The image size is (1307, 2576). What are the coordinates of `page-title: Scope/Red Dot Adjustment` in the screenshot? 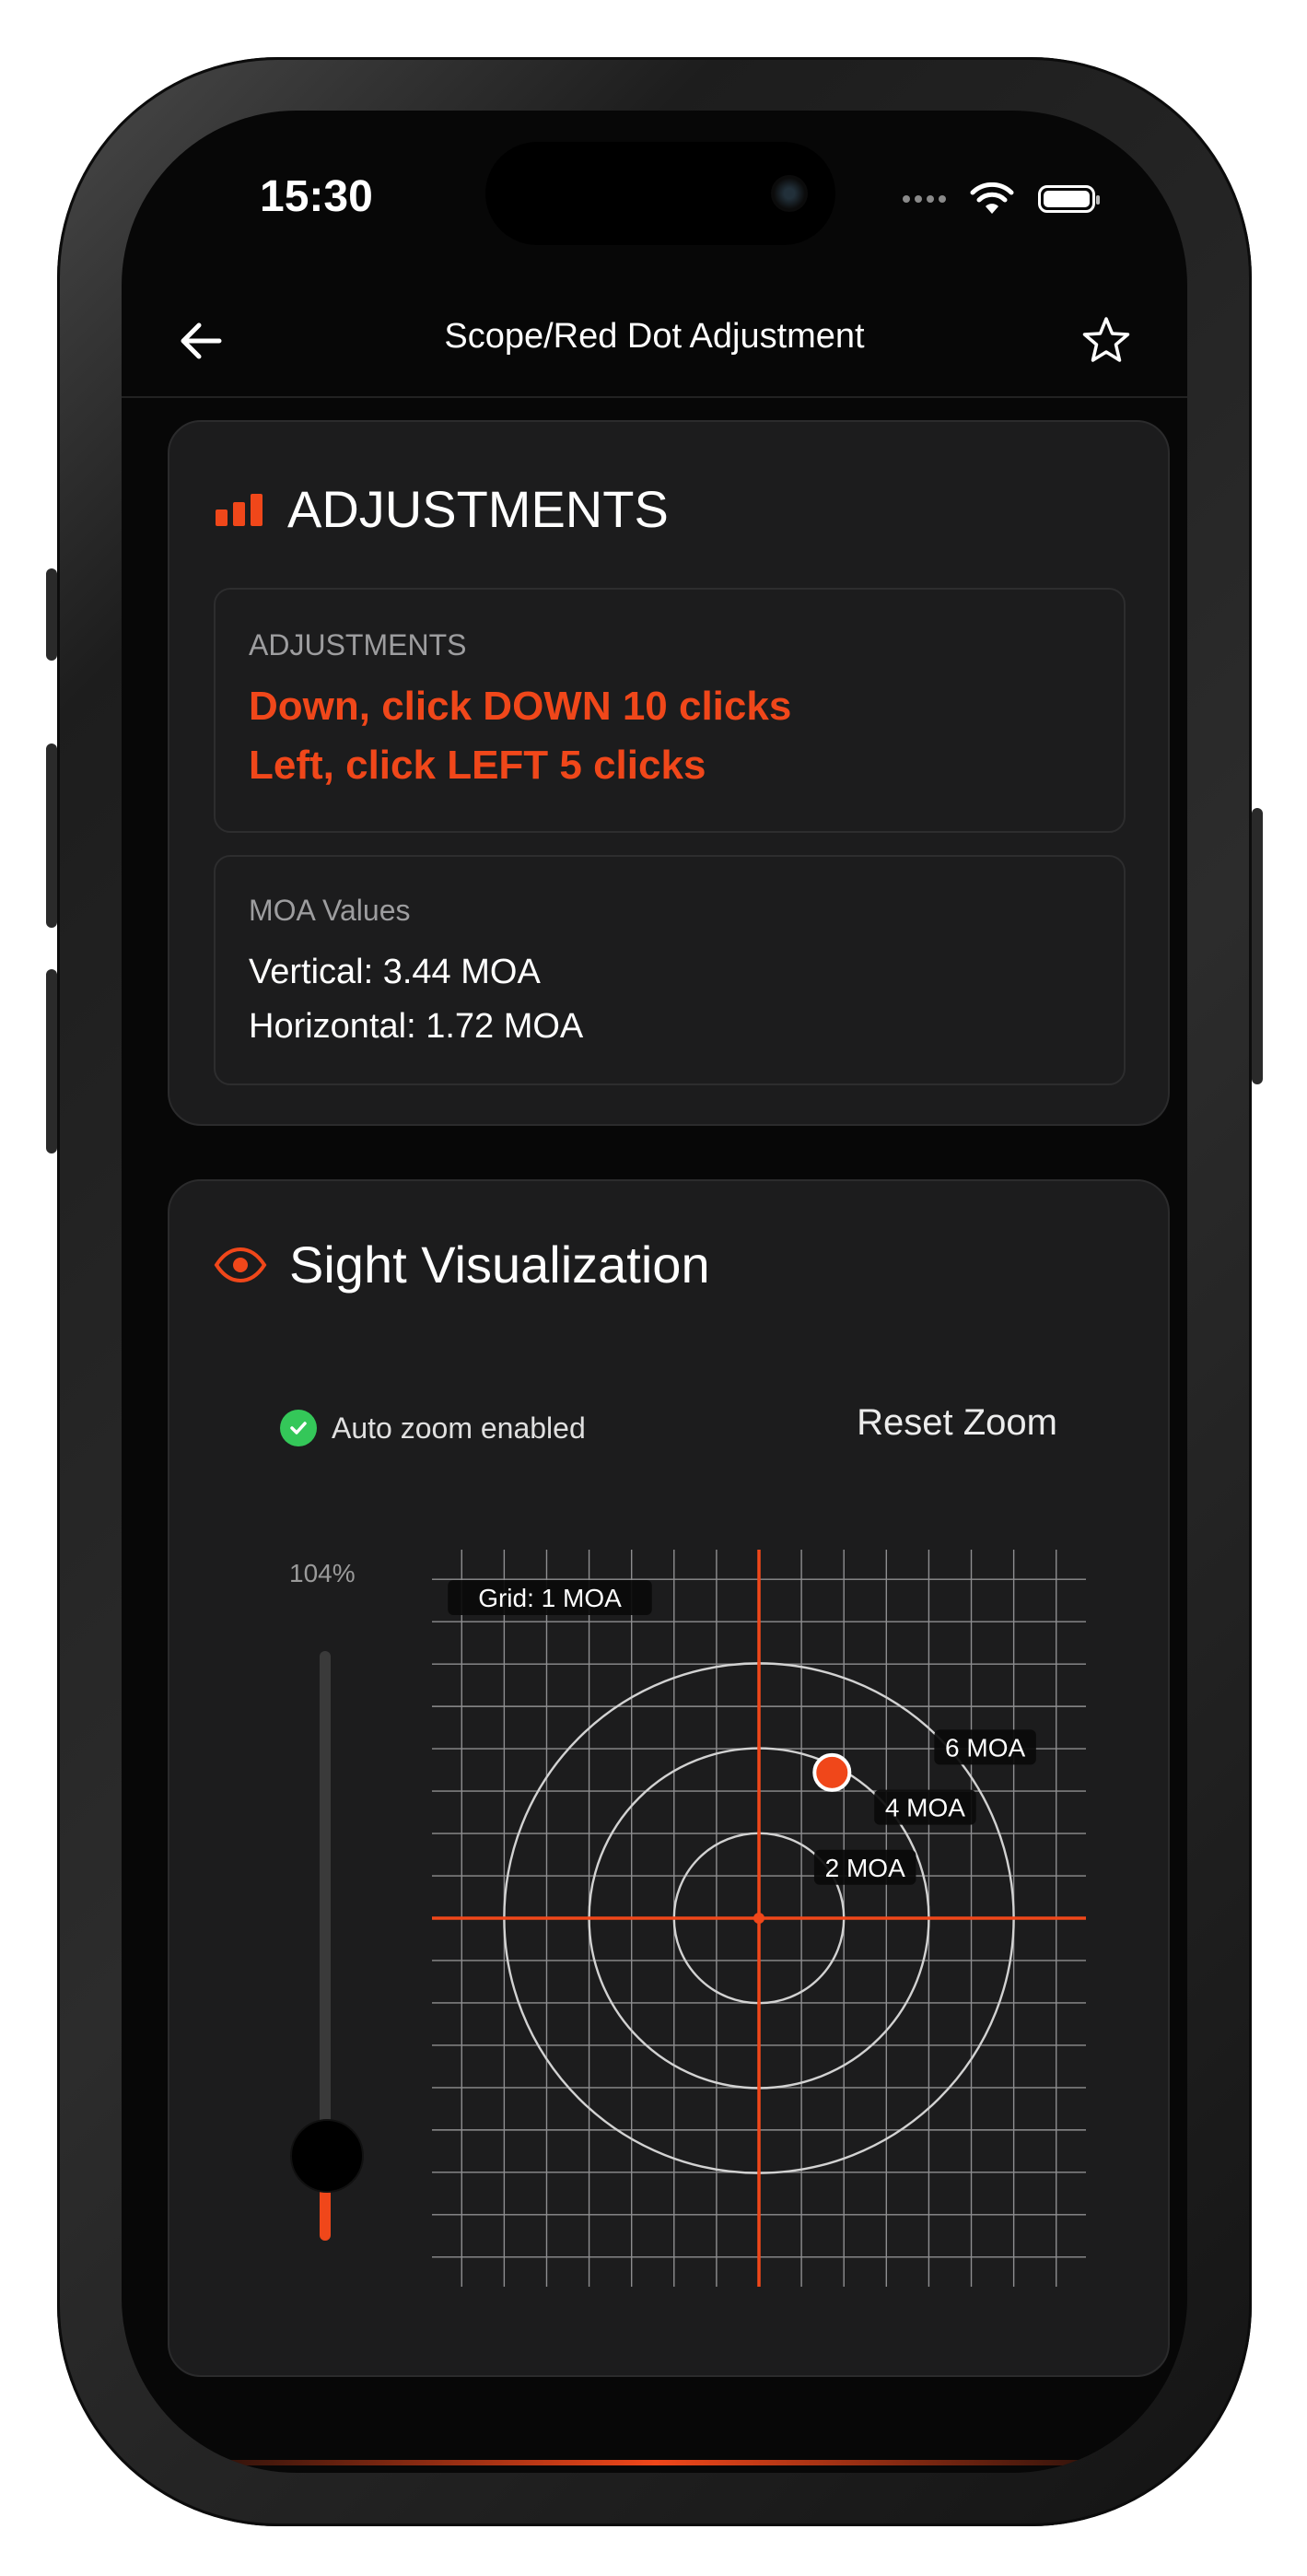 It's located at (654, 336).